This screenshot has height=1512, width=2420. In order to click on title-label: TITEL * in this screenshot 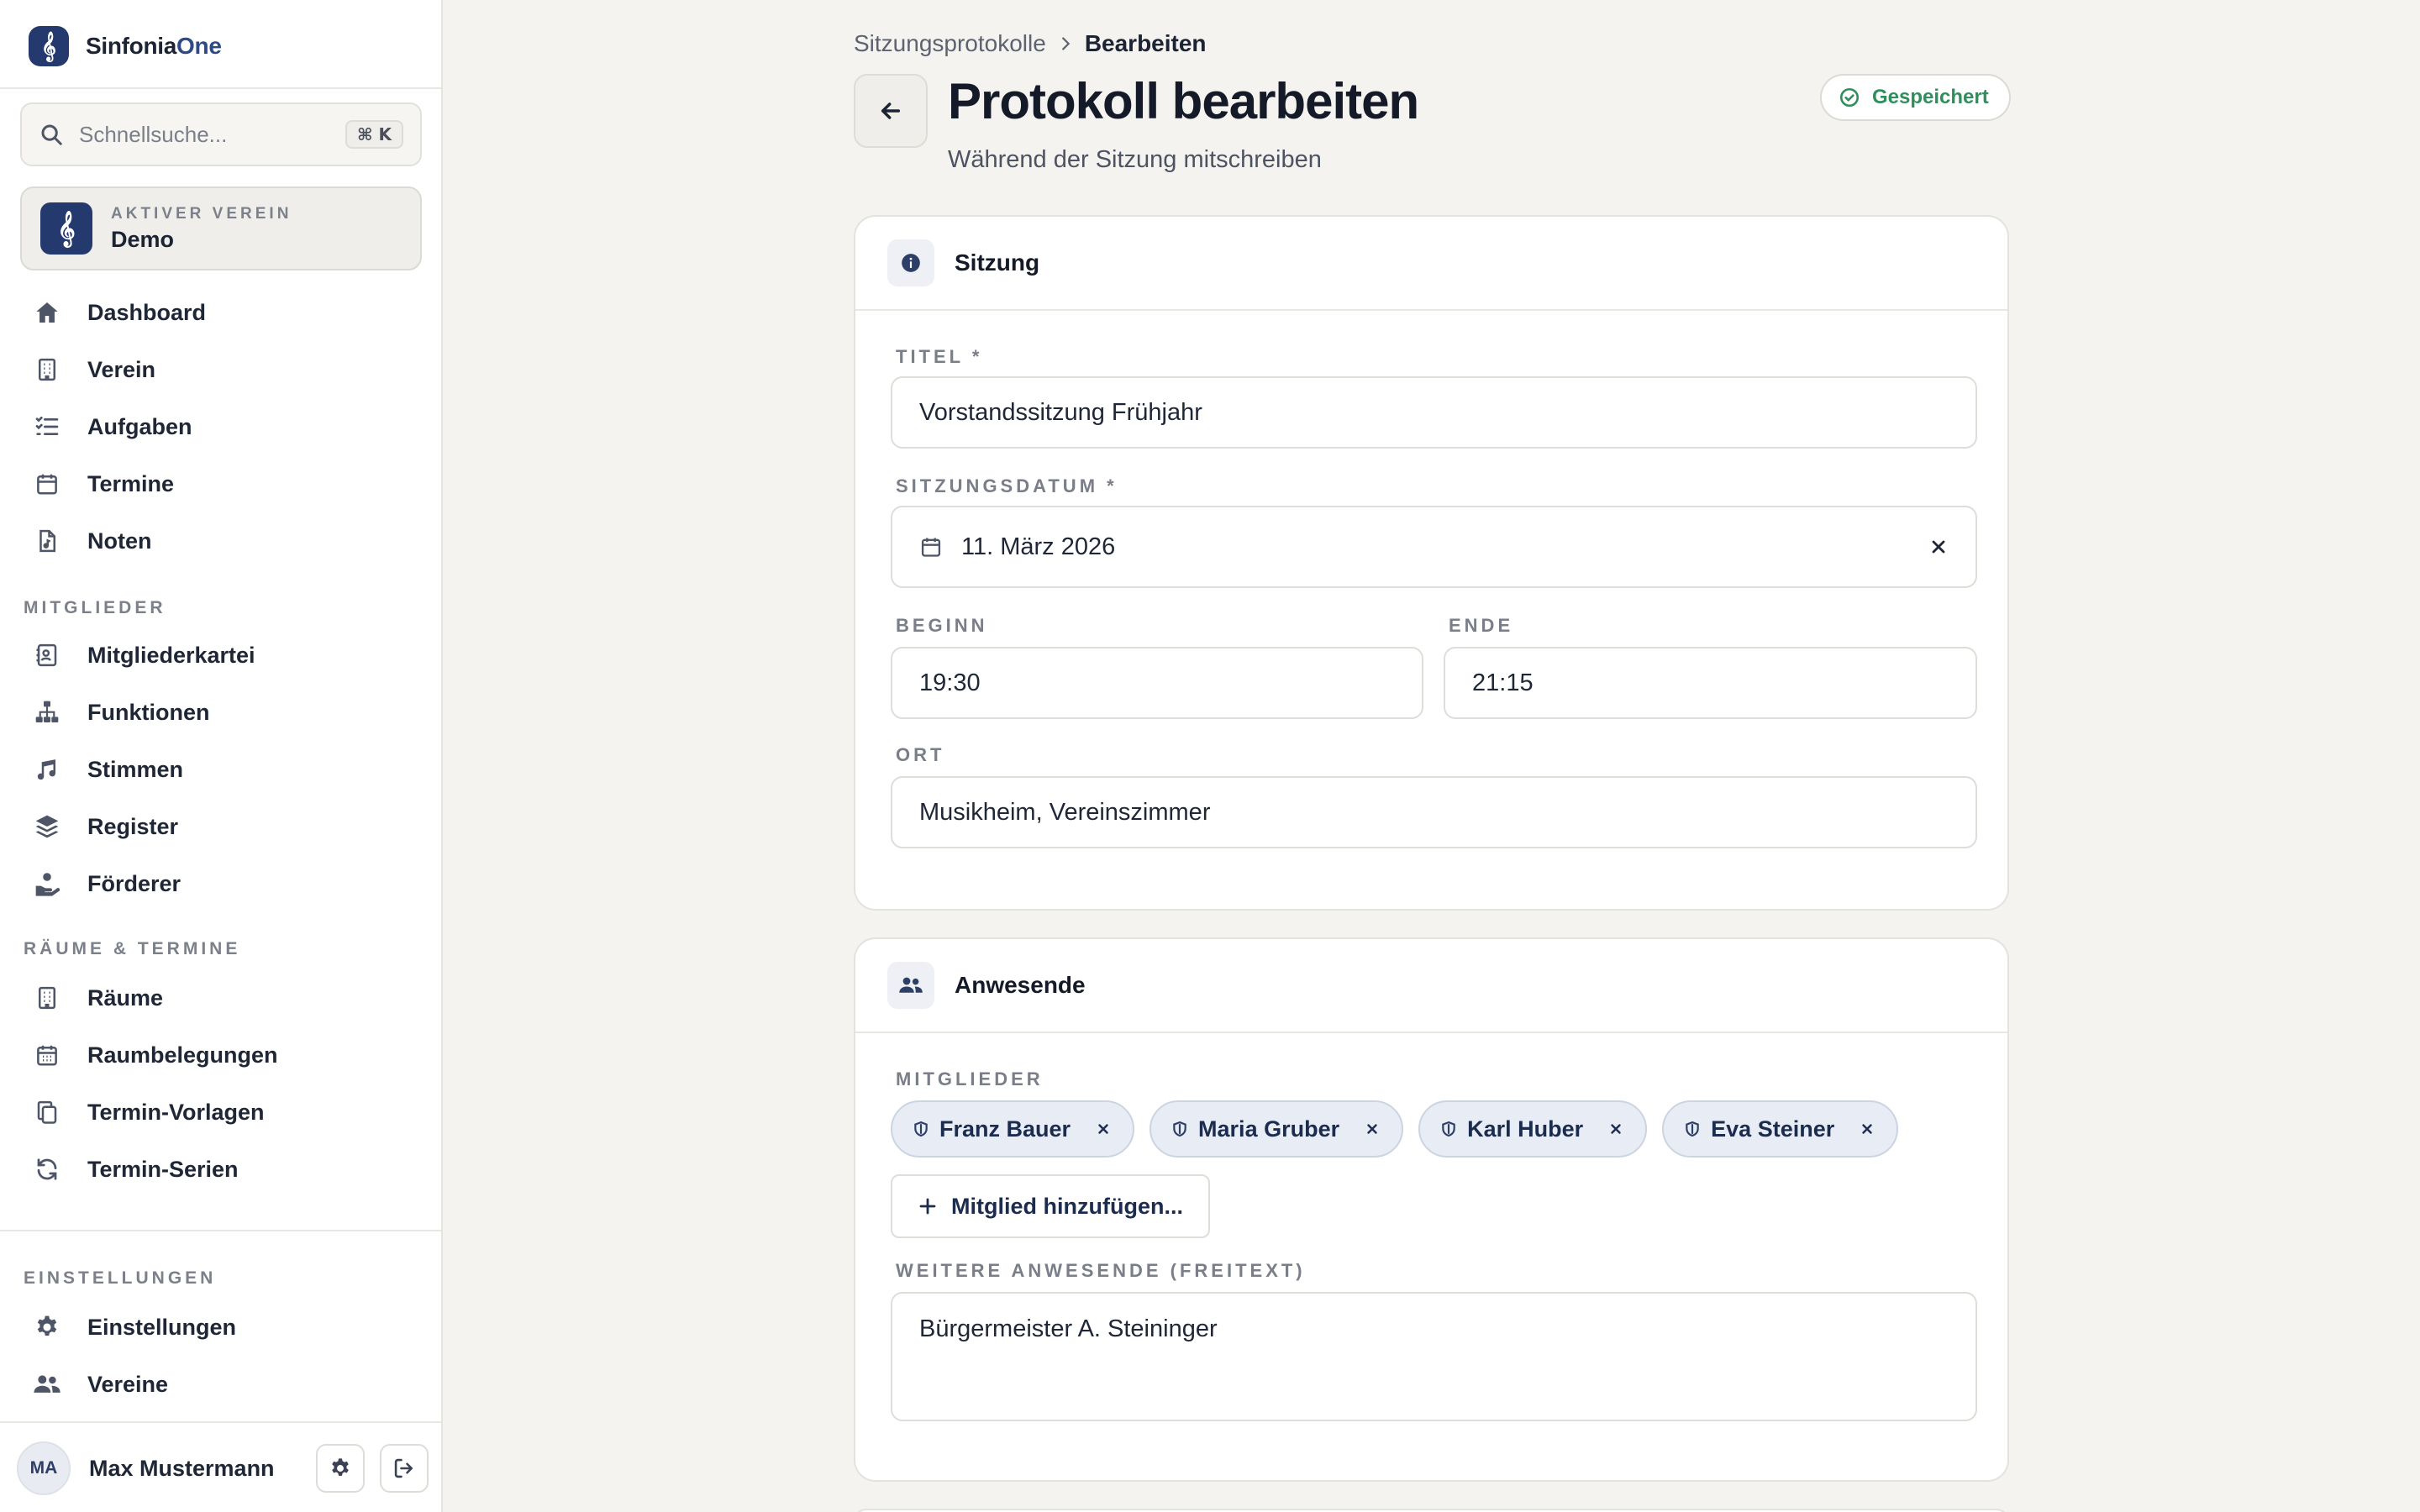, I will do `click(939, 356)`.